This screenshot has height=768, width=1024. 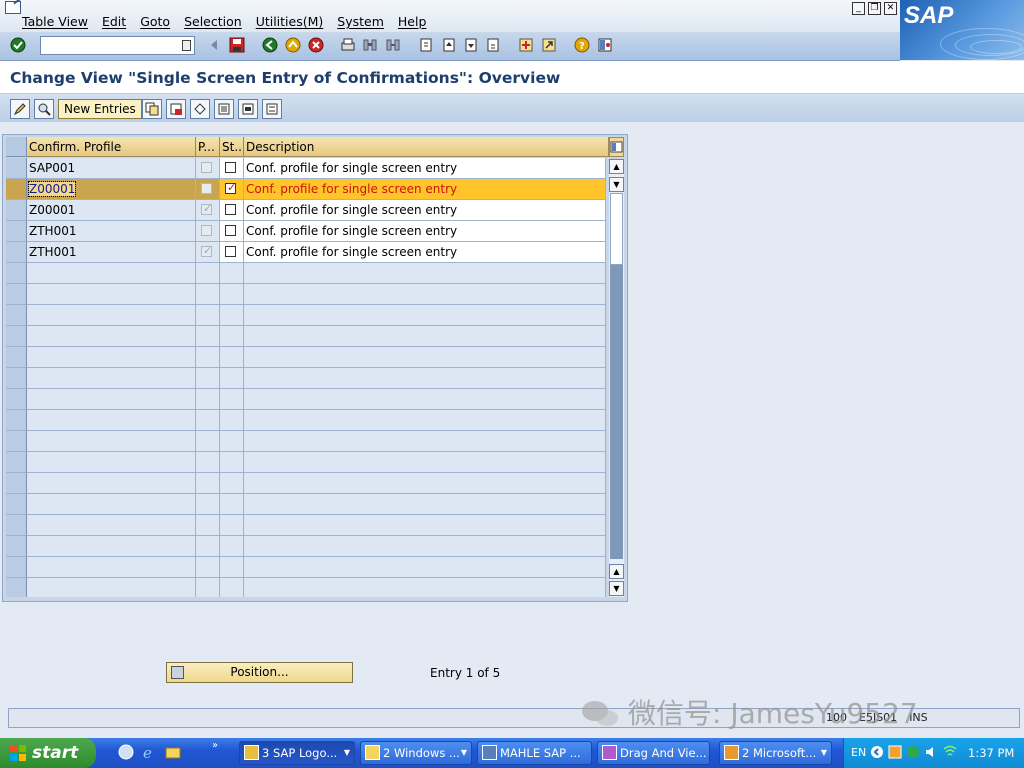 What do you see at coordinates (877, 752) in the screenshot?
I see `tray-back-icon` at bounding box center [877, 752].